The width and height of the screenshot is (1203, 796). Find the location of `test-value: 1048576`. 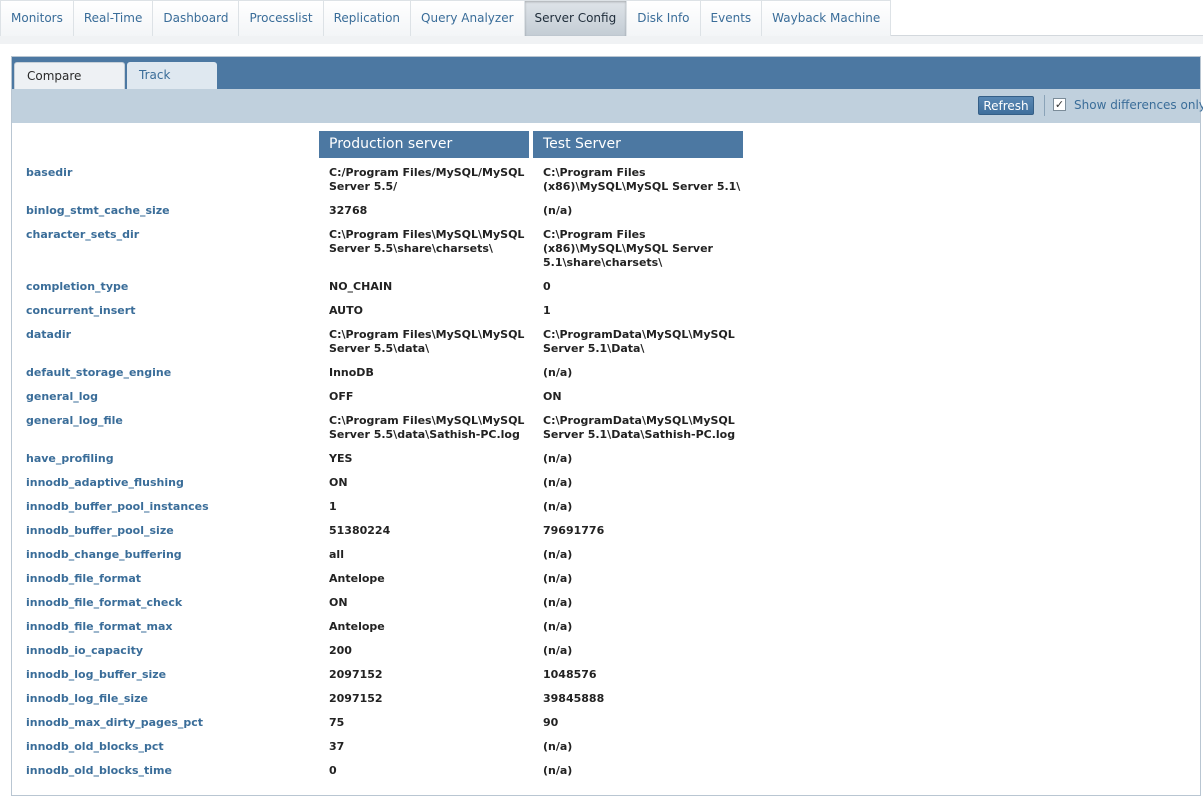

test-value: 1048576 is located at coordinates (570, 674).